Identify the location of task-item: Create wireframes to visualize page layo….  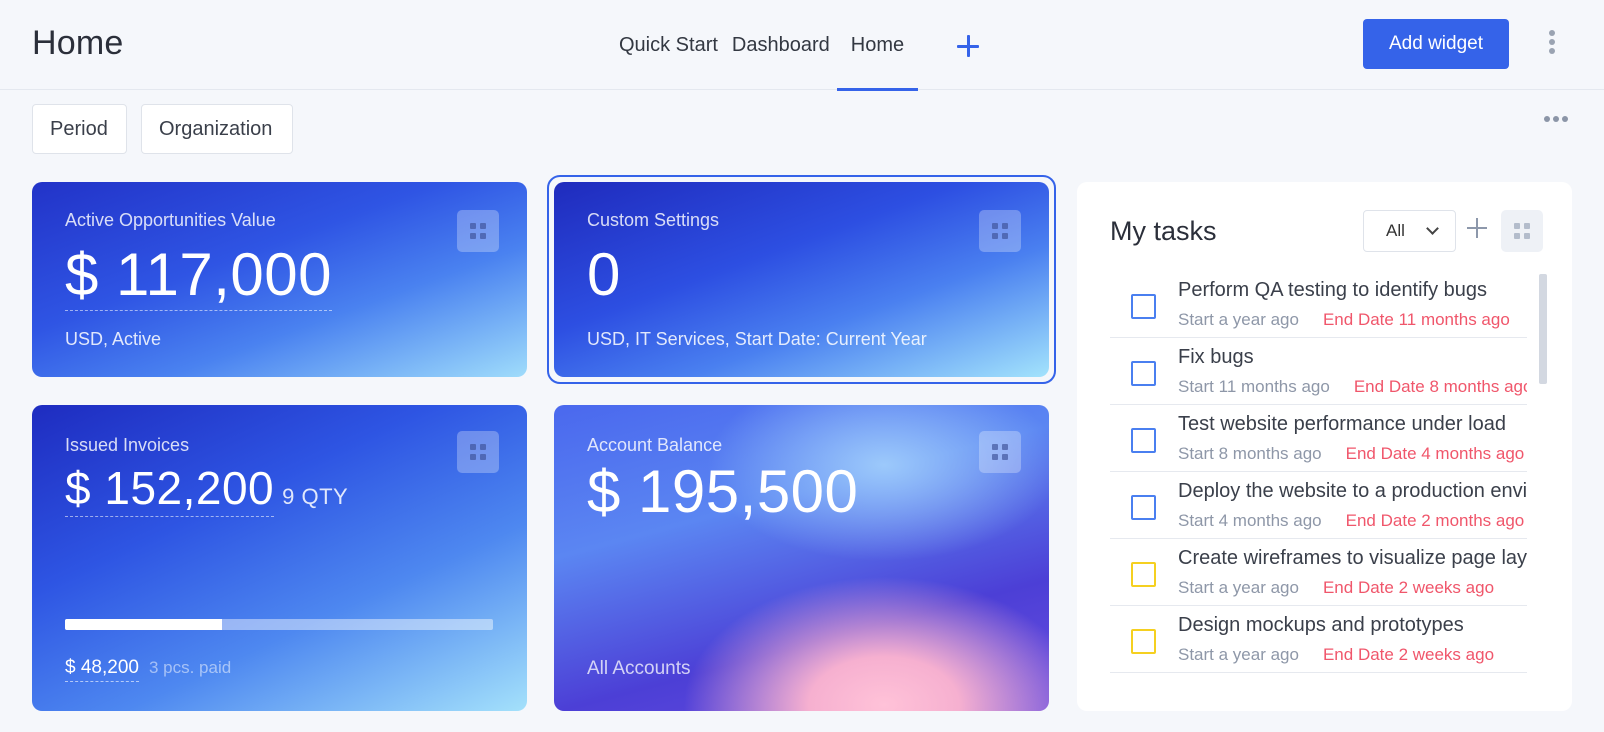
(1318, 572).